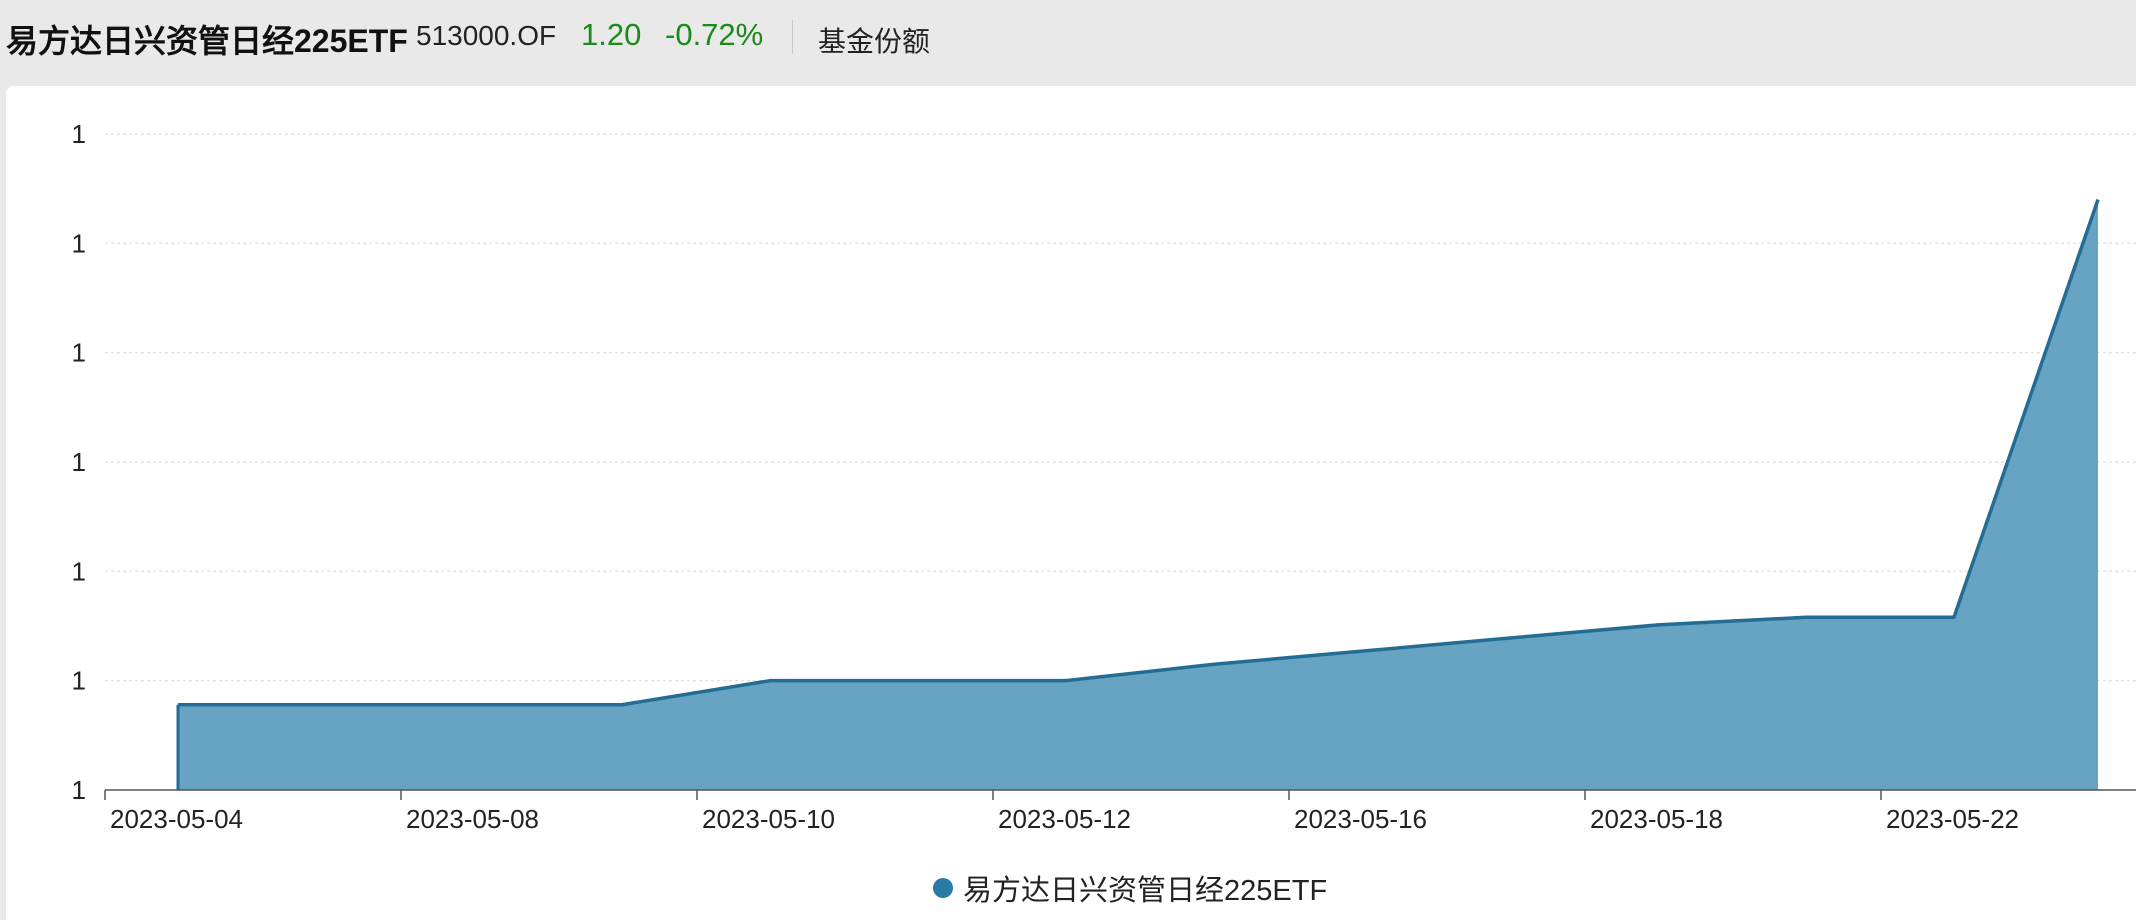 This screenshot has width=2136, height=920. Describe the element at coordinates (1952, 819) in the screenshot. I see `x-tick-label: 2023-05-22` at that location.